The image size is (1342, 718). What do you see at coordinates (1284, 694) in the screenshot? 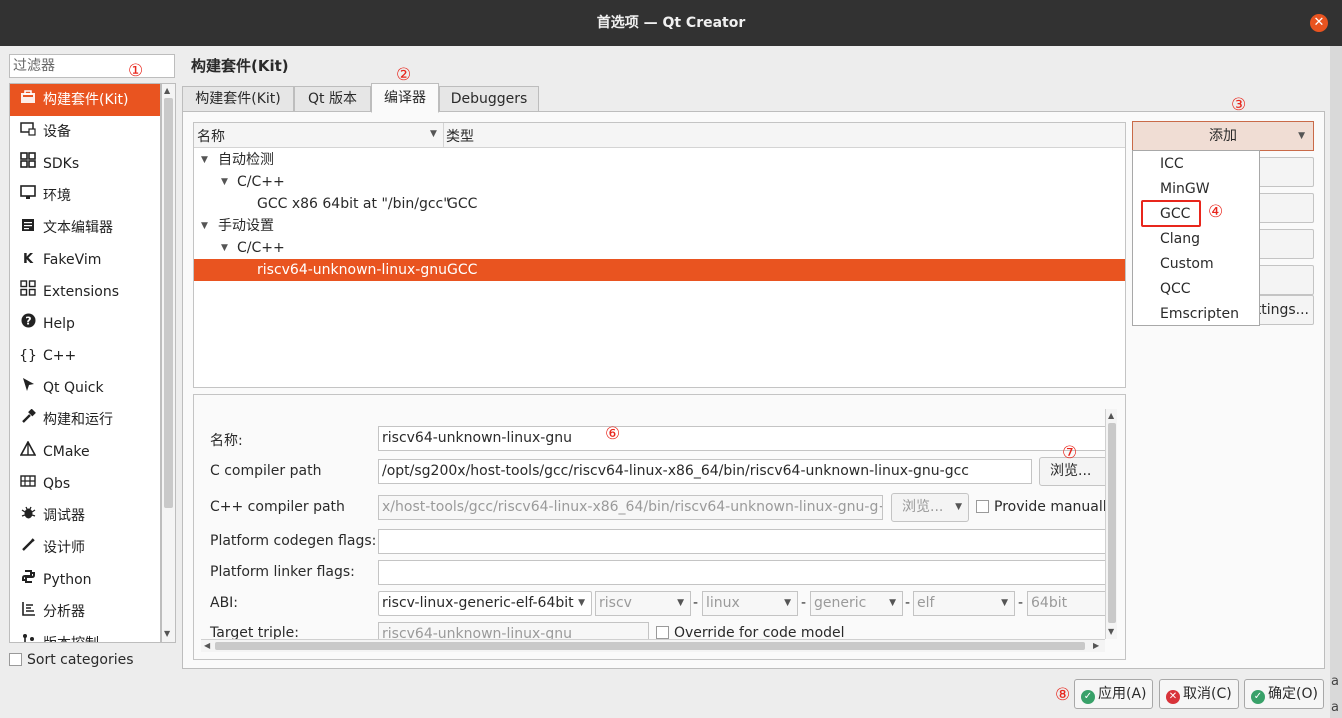
I see `ok-button: ✓ 确定(O)` at bounding box center [1284, 694].